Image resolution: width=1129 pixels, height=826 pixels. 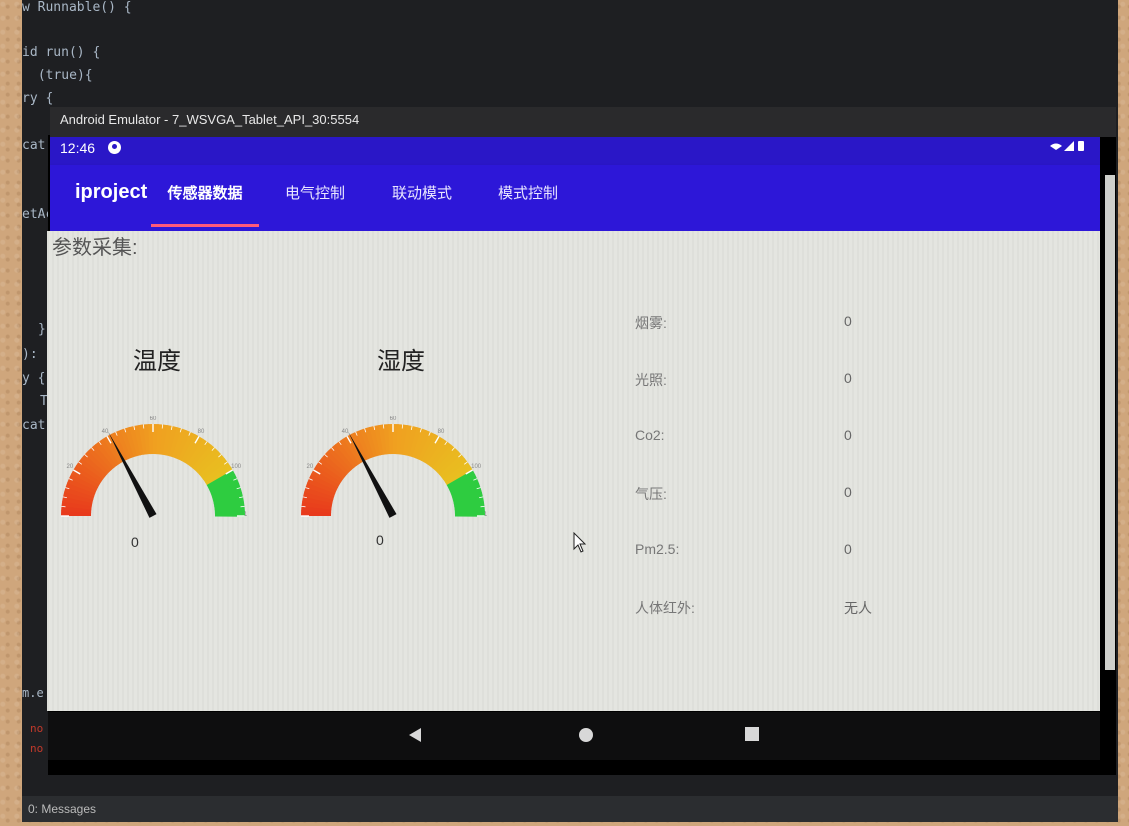 I want to click on sensor-value-smoke: 0, so click(x=848, y=321).